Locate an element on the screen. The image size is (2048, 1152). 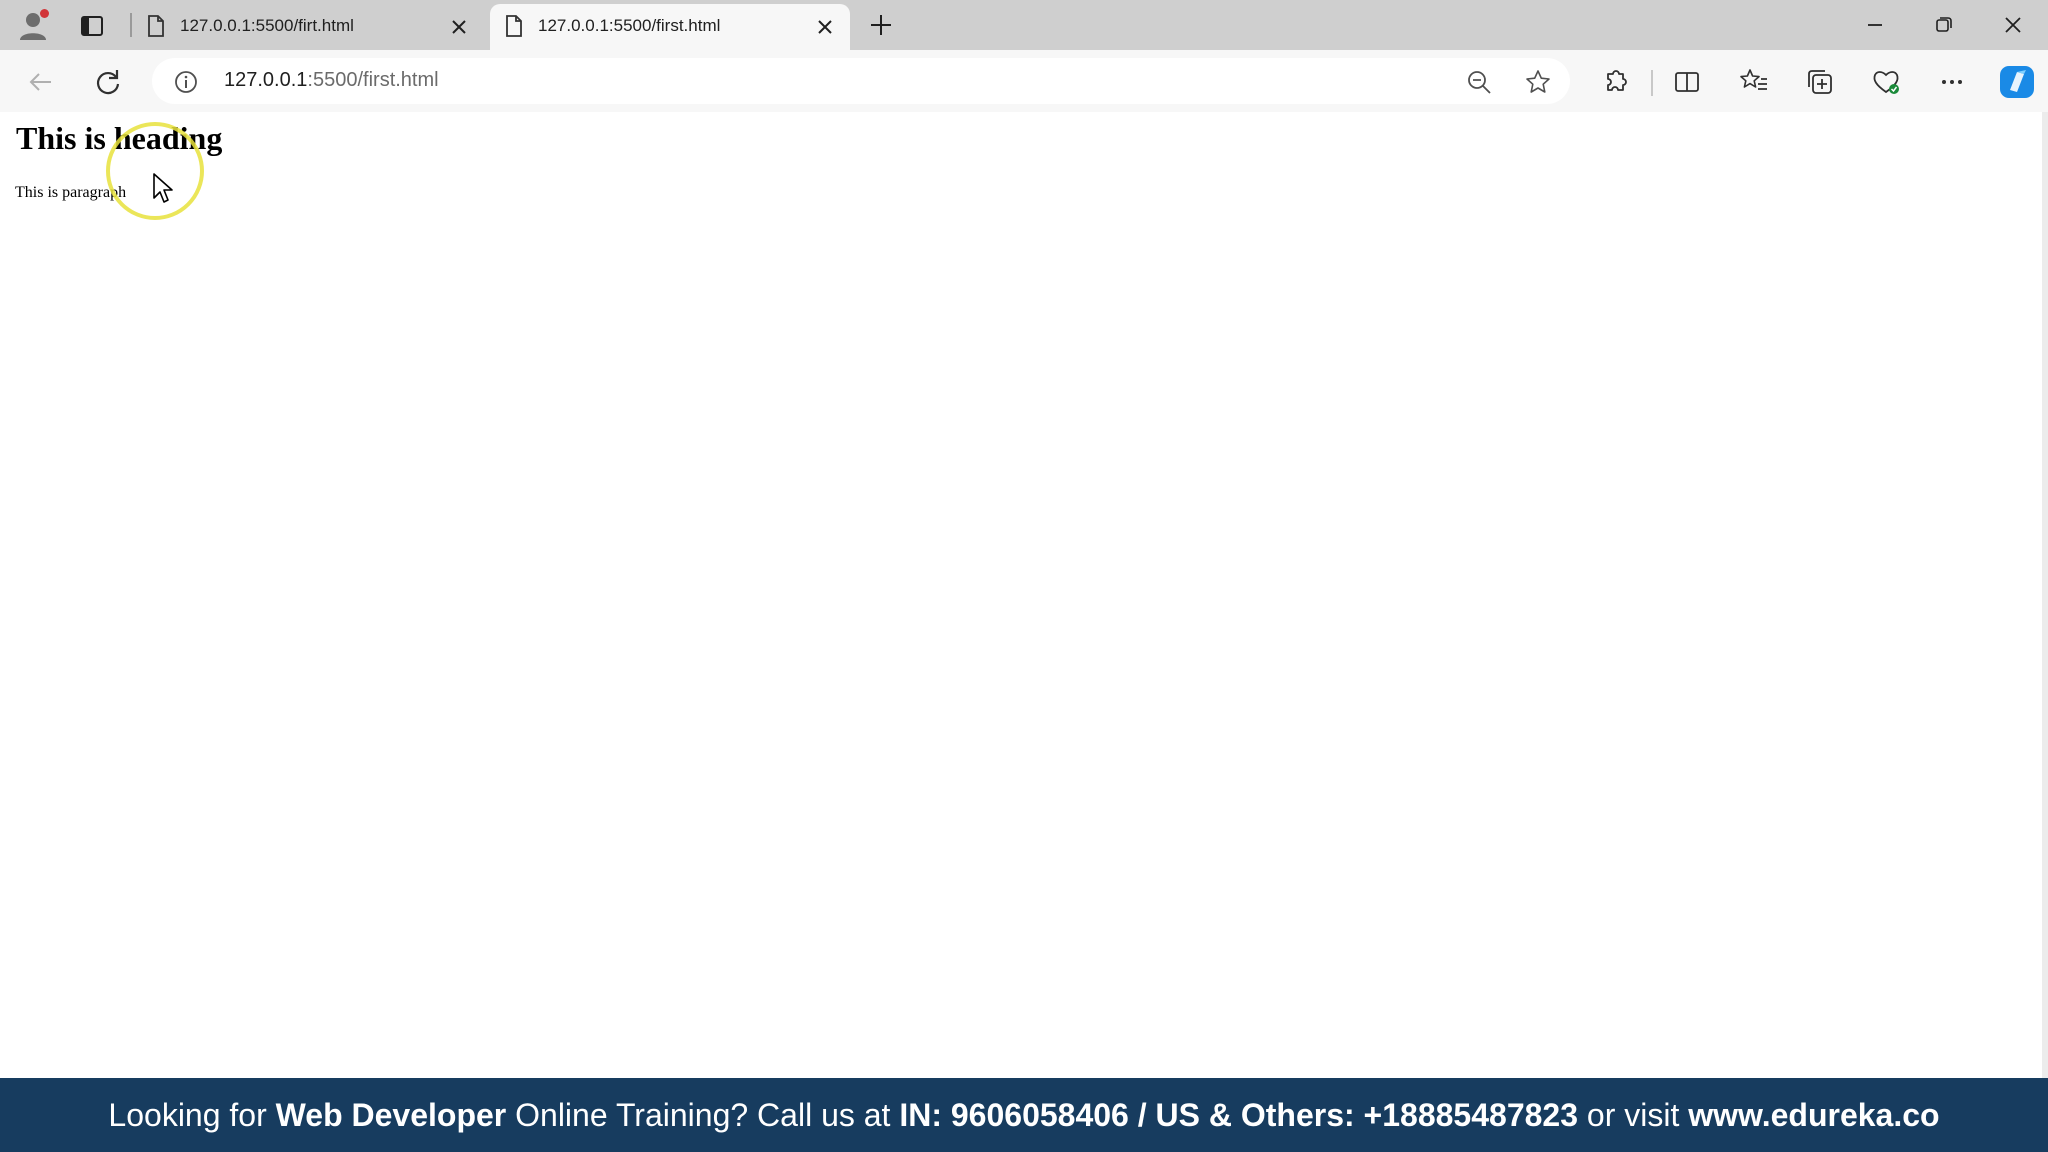
extensions-button is located at coordinates (1615, 82).